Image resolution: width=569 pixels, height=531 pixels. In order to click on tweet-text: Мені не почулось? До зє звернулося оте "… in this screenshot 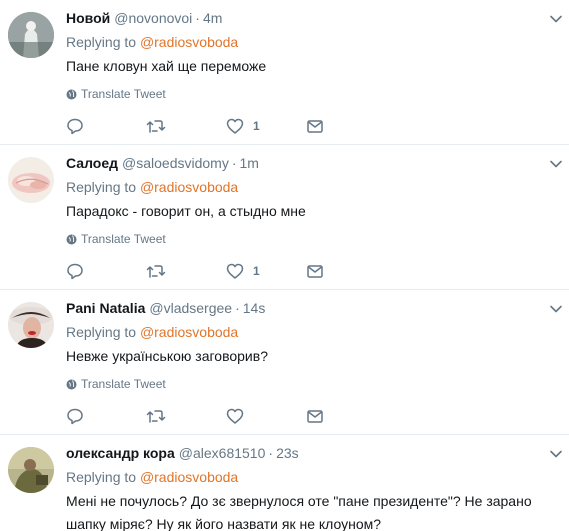, I will do `click(307, 510)`.